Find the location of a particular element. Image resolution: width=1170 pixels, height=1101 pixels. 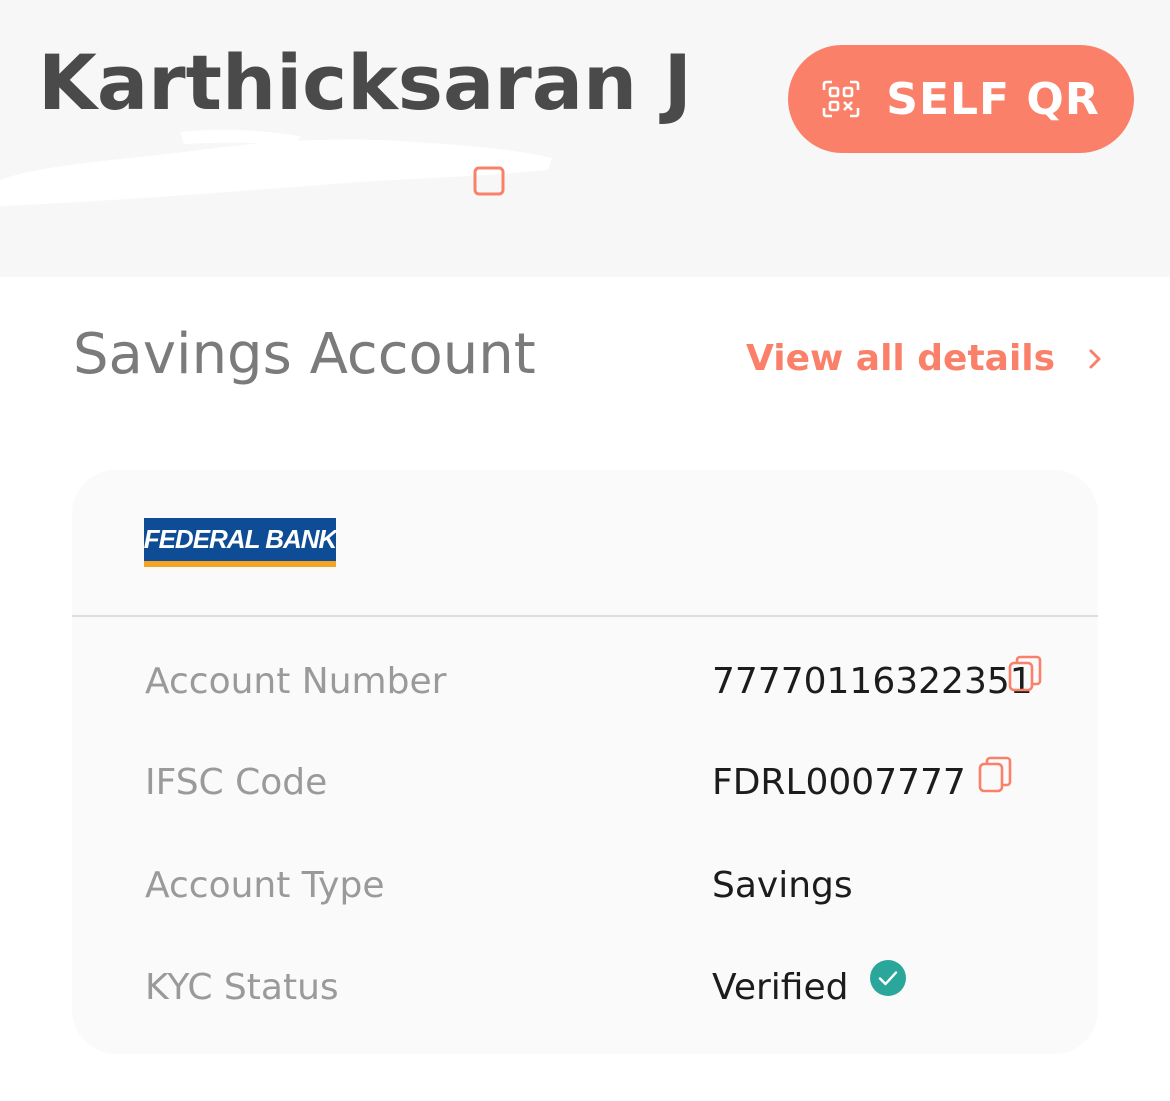

self-qr-button: SELF QR is located at coordinates (961, 99).